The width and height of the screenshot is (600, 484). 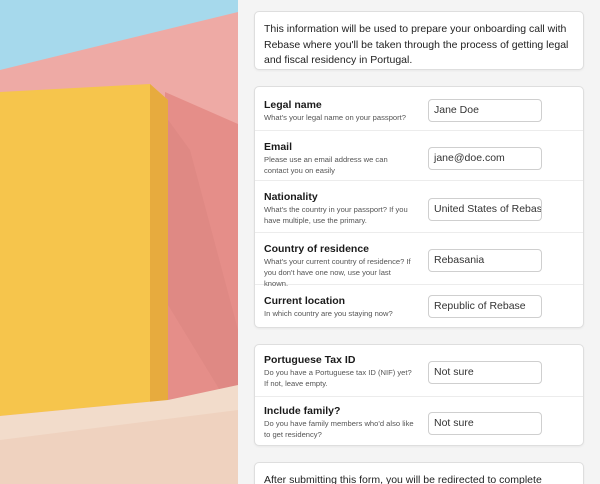 What do you see at coordinates (335, 117) in the screenshot?
I see `legal-name-help: What's your legal name on your passport?` at bounding box center [335, 117].